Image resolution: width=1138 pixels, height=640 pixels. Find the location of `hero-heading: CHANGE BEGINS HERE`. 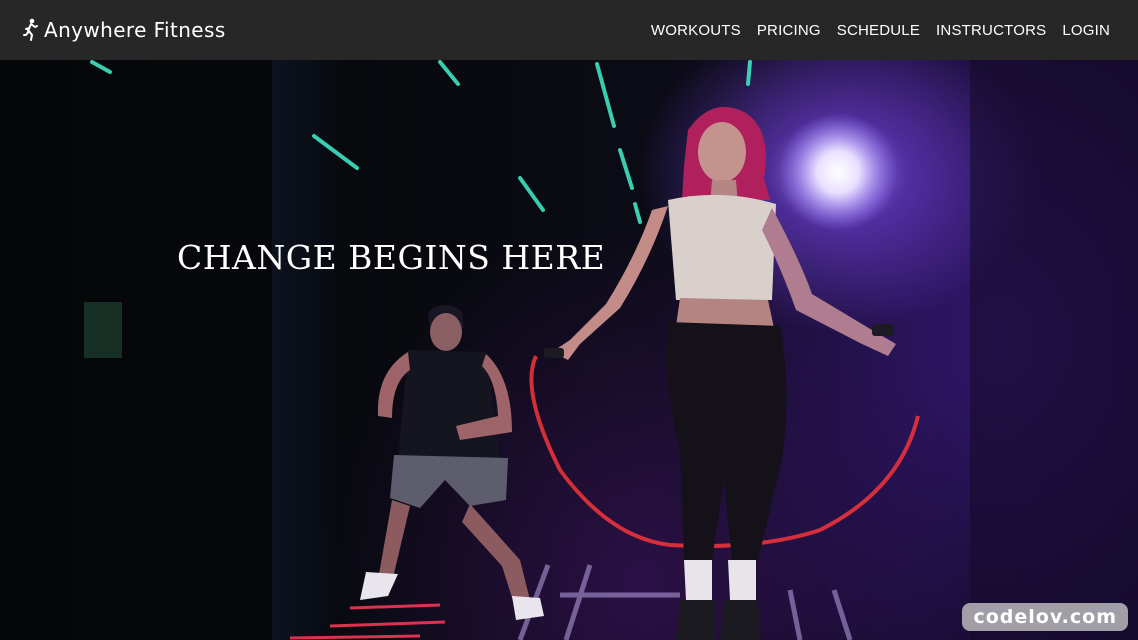

hero-heading: CHANGE BEGINS HERE is located at coordinates (391, 257).